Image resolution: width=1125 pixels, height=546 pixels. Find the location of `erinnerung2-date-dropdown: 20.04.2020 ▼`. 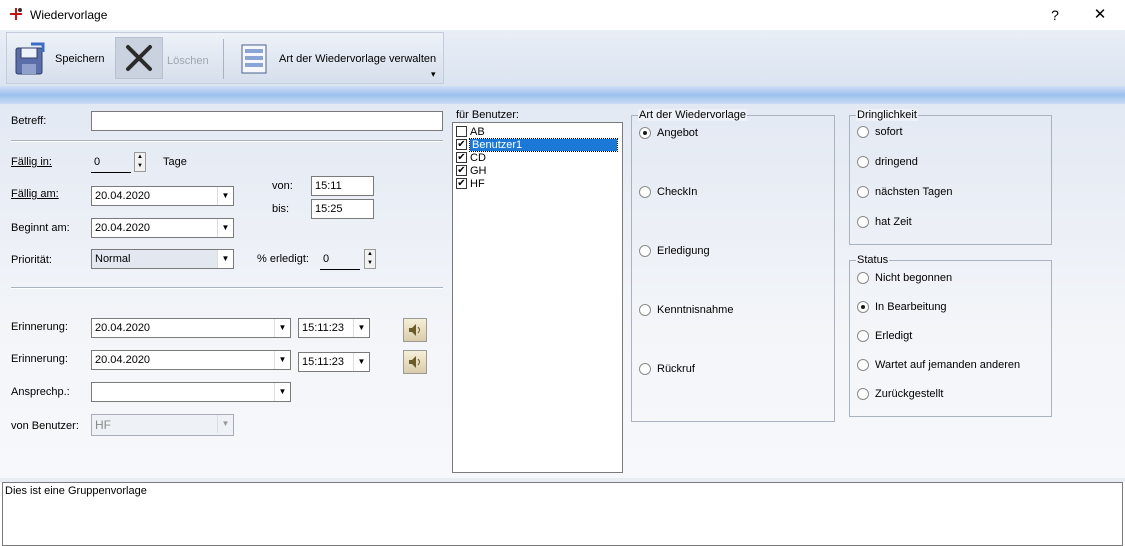

erinnerung2-date-dropdown: 20.04.2020 ▼ is located at coordinates (191, 360).